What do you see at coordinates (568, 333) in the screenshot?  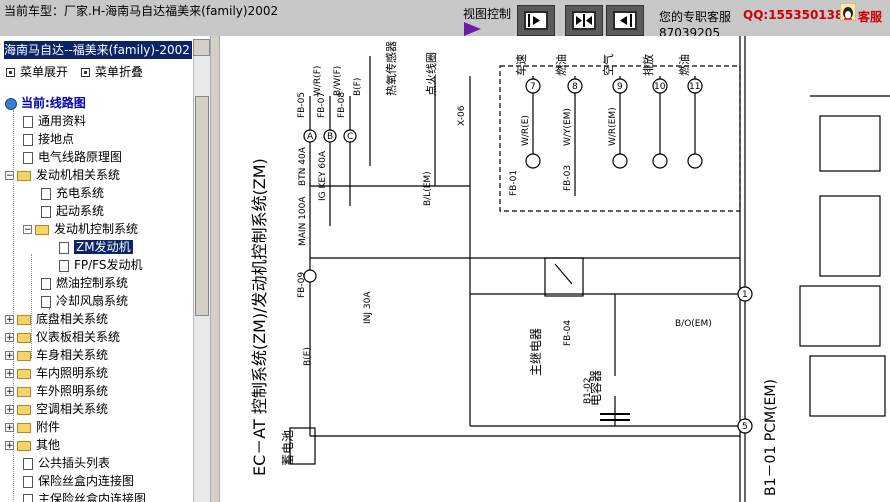 I see `diagram-relay-ref: FB-04` at bounding box center [568, 333].